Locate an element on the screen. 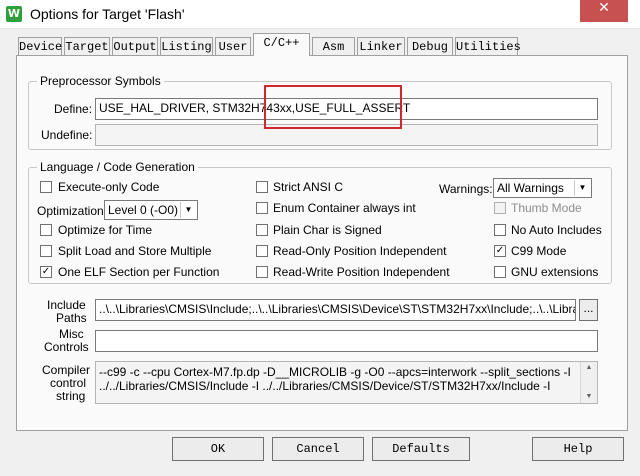  plain-char-label: Plain Char is Signed is located at coordinates (327, 230).